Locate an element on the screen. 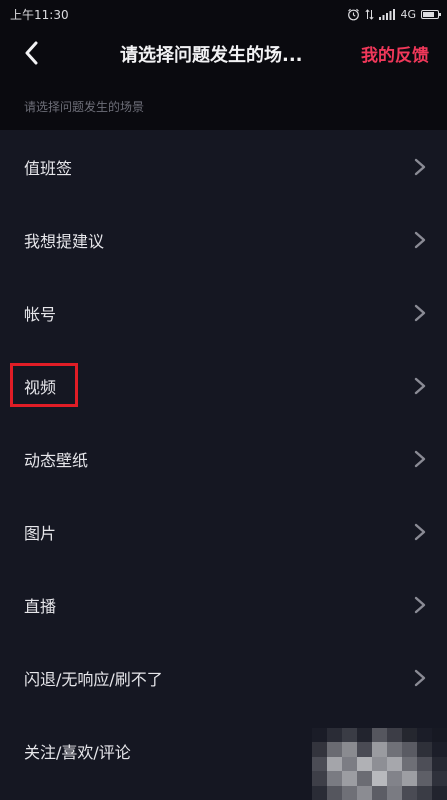 This screenshot has height=800, width=447. list-item-livestream: 直播 is located at coordinates (223, 604).